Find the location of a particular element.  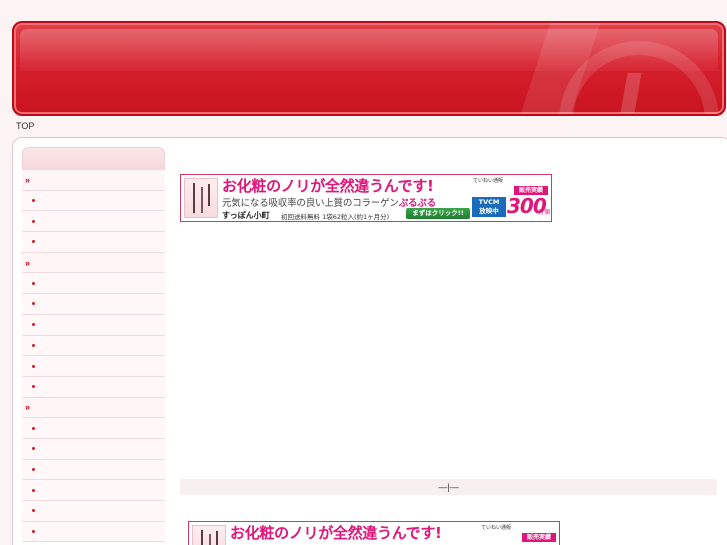

breadcrumb-top-link: TOP is located at coordinates (25, 126).